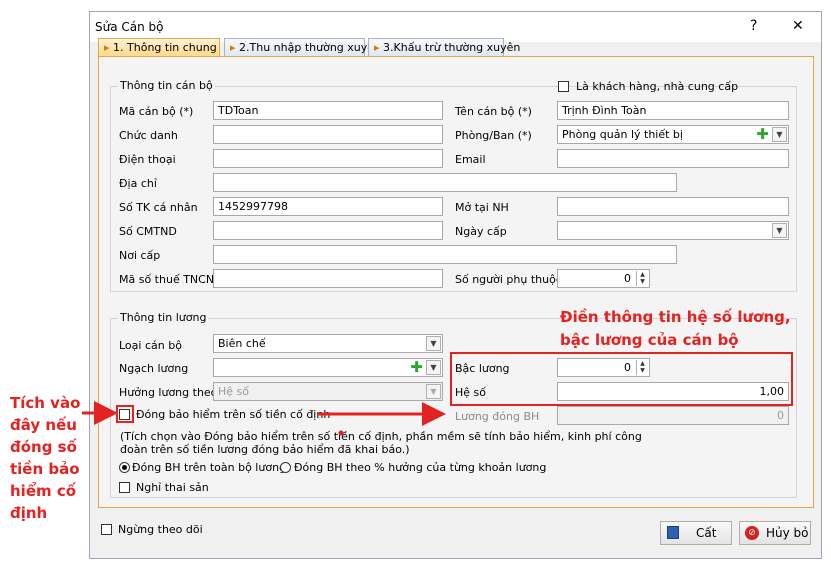 The image size is (831, 561). I want to click on cursor-dot, so click(341, 433).